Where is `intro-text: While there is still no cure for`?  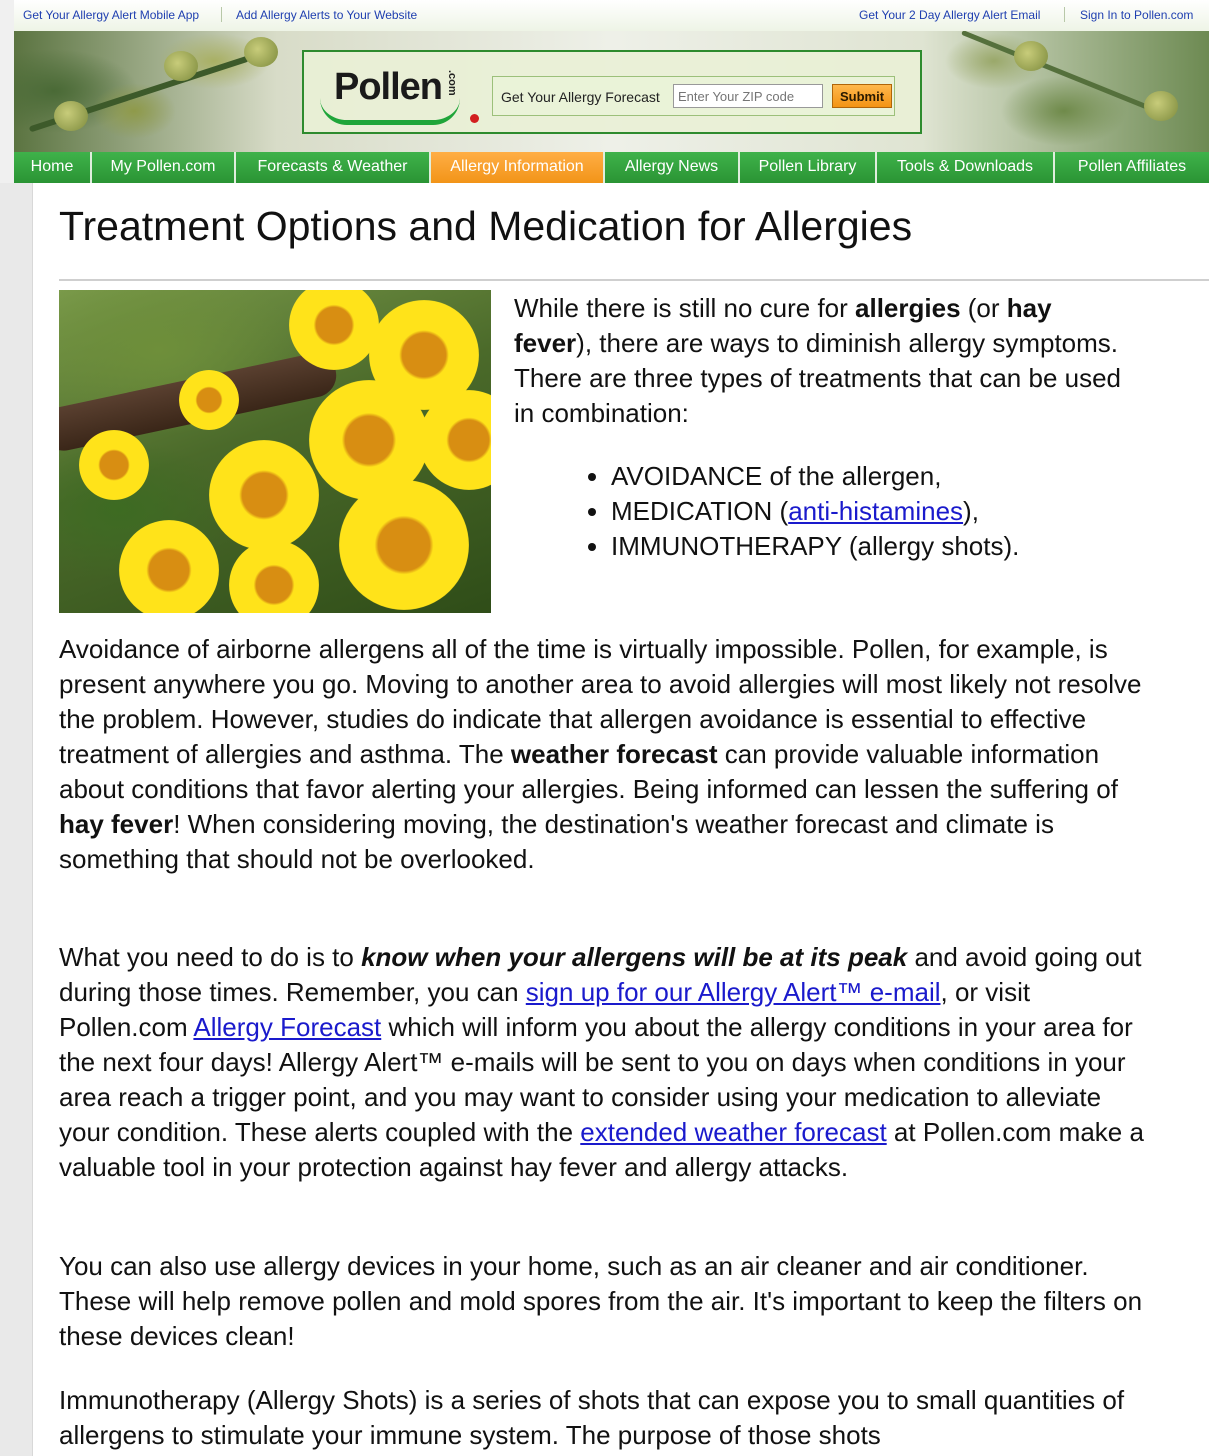
intro-text: While there is still no cure for is located at coordinates (685, 308).